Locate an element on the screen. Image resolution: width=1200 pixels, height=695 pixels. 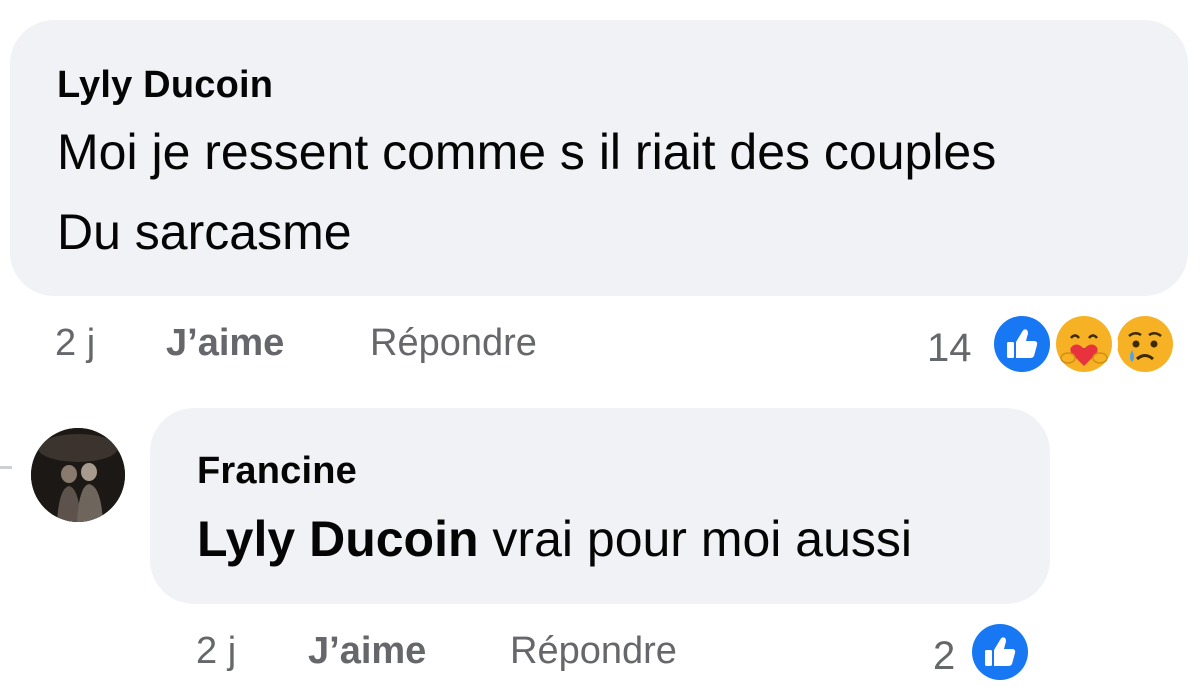
reply-button: Répondre is located at coordinates (453, 343).